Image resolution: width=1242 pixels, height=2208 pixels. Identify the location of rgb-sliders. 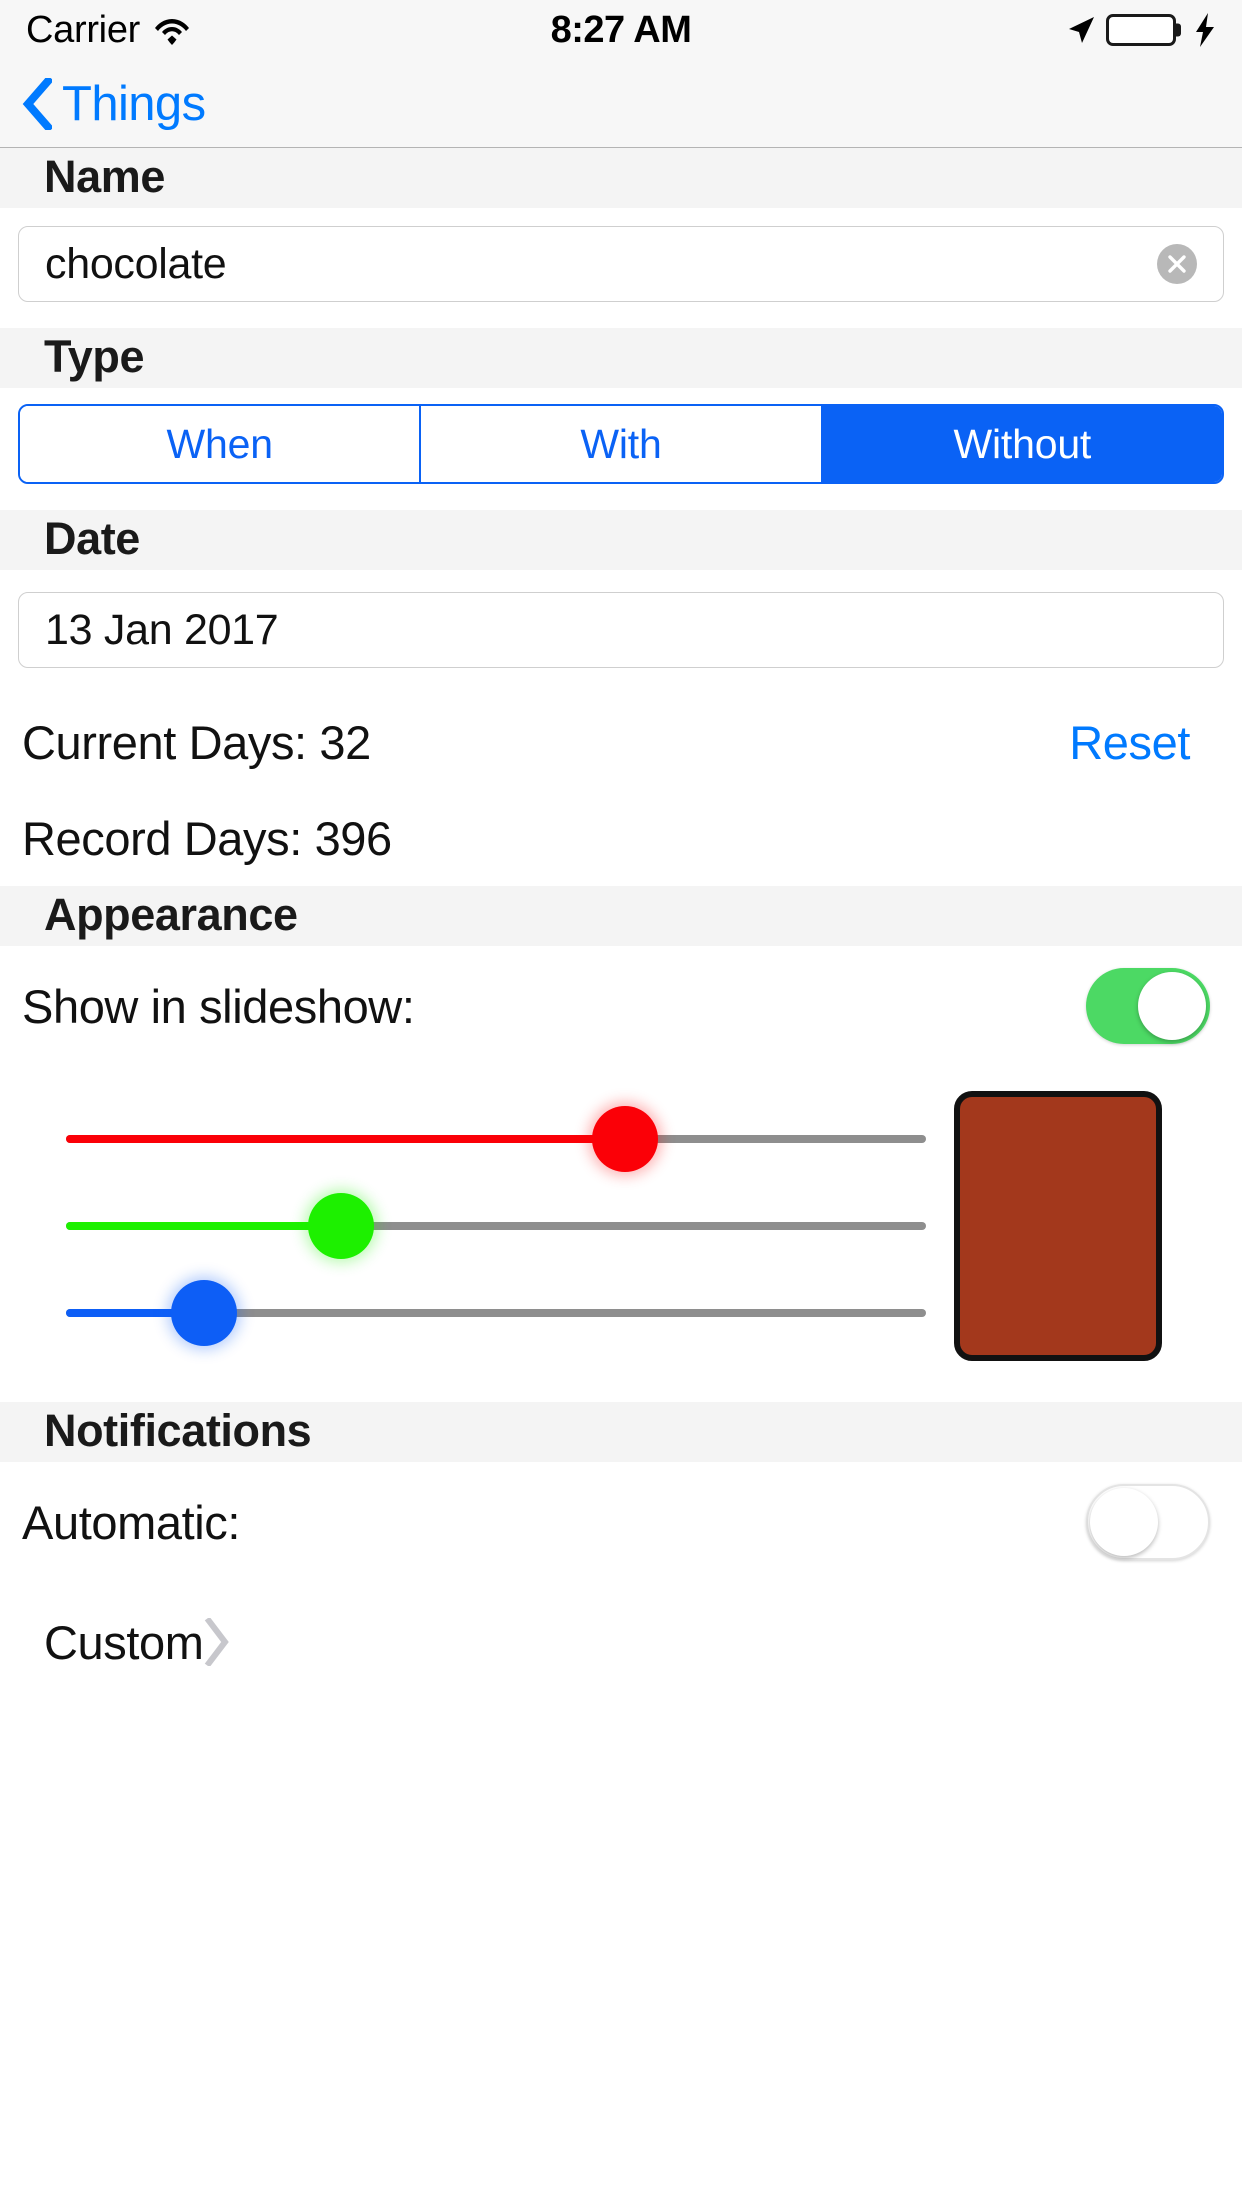
(486, 1226).